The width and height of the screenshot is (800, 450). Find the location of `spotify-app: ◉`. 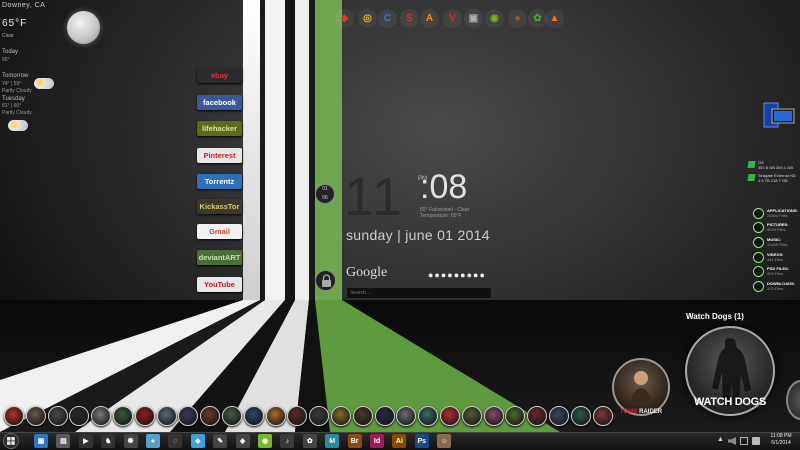

spotify-app: ◉ is located at coordinates (265, 441).